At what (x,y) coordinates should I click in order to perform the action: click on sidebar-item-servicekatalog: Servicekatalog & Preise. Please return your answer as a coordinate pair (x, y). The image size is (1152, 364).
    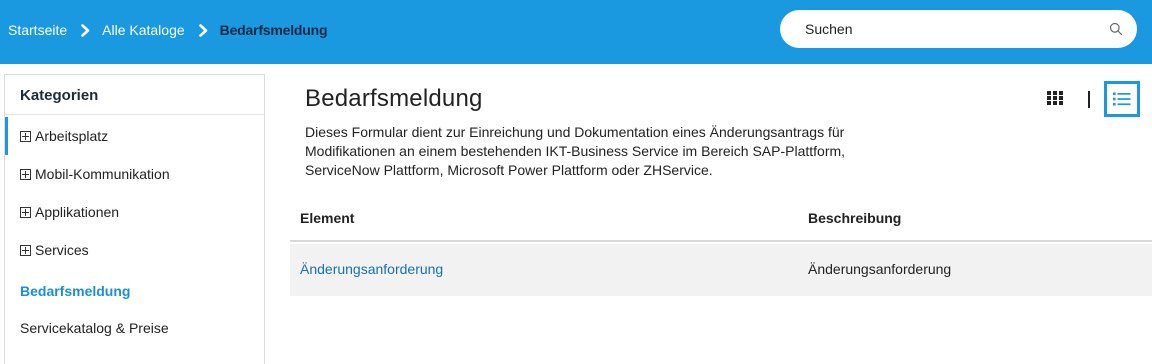
    Looking at the image, I should click on (134, 328).